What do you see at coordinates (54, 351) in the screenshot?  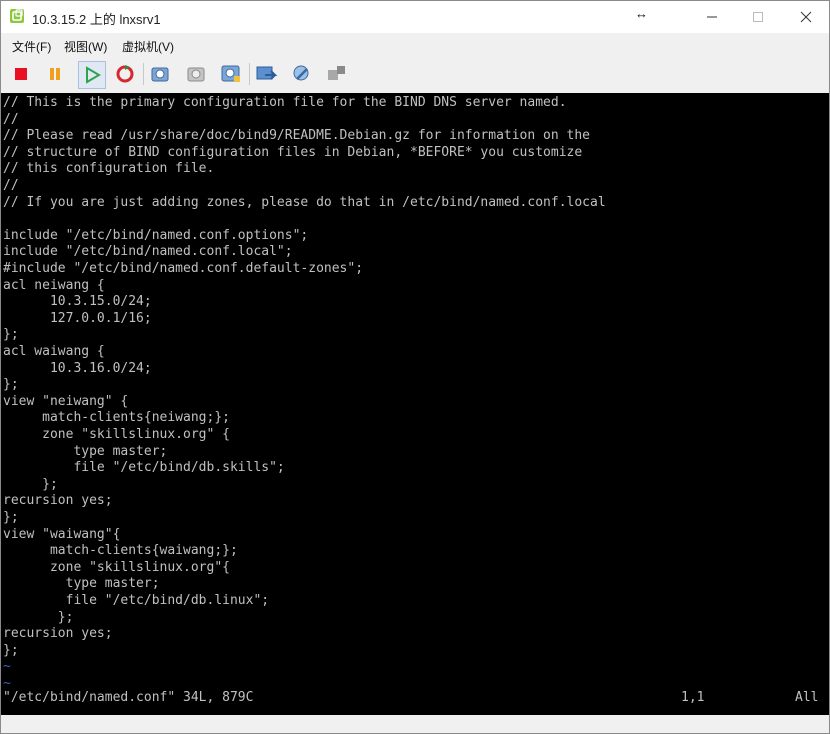 I see `console-line: acl waiwang {` at bounding box center [54, 351].